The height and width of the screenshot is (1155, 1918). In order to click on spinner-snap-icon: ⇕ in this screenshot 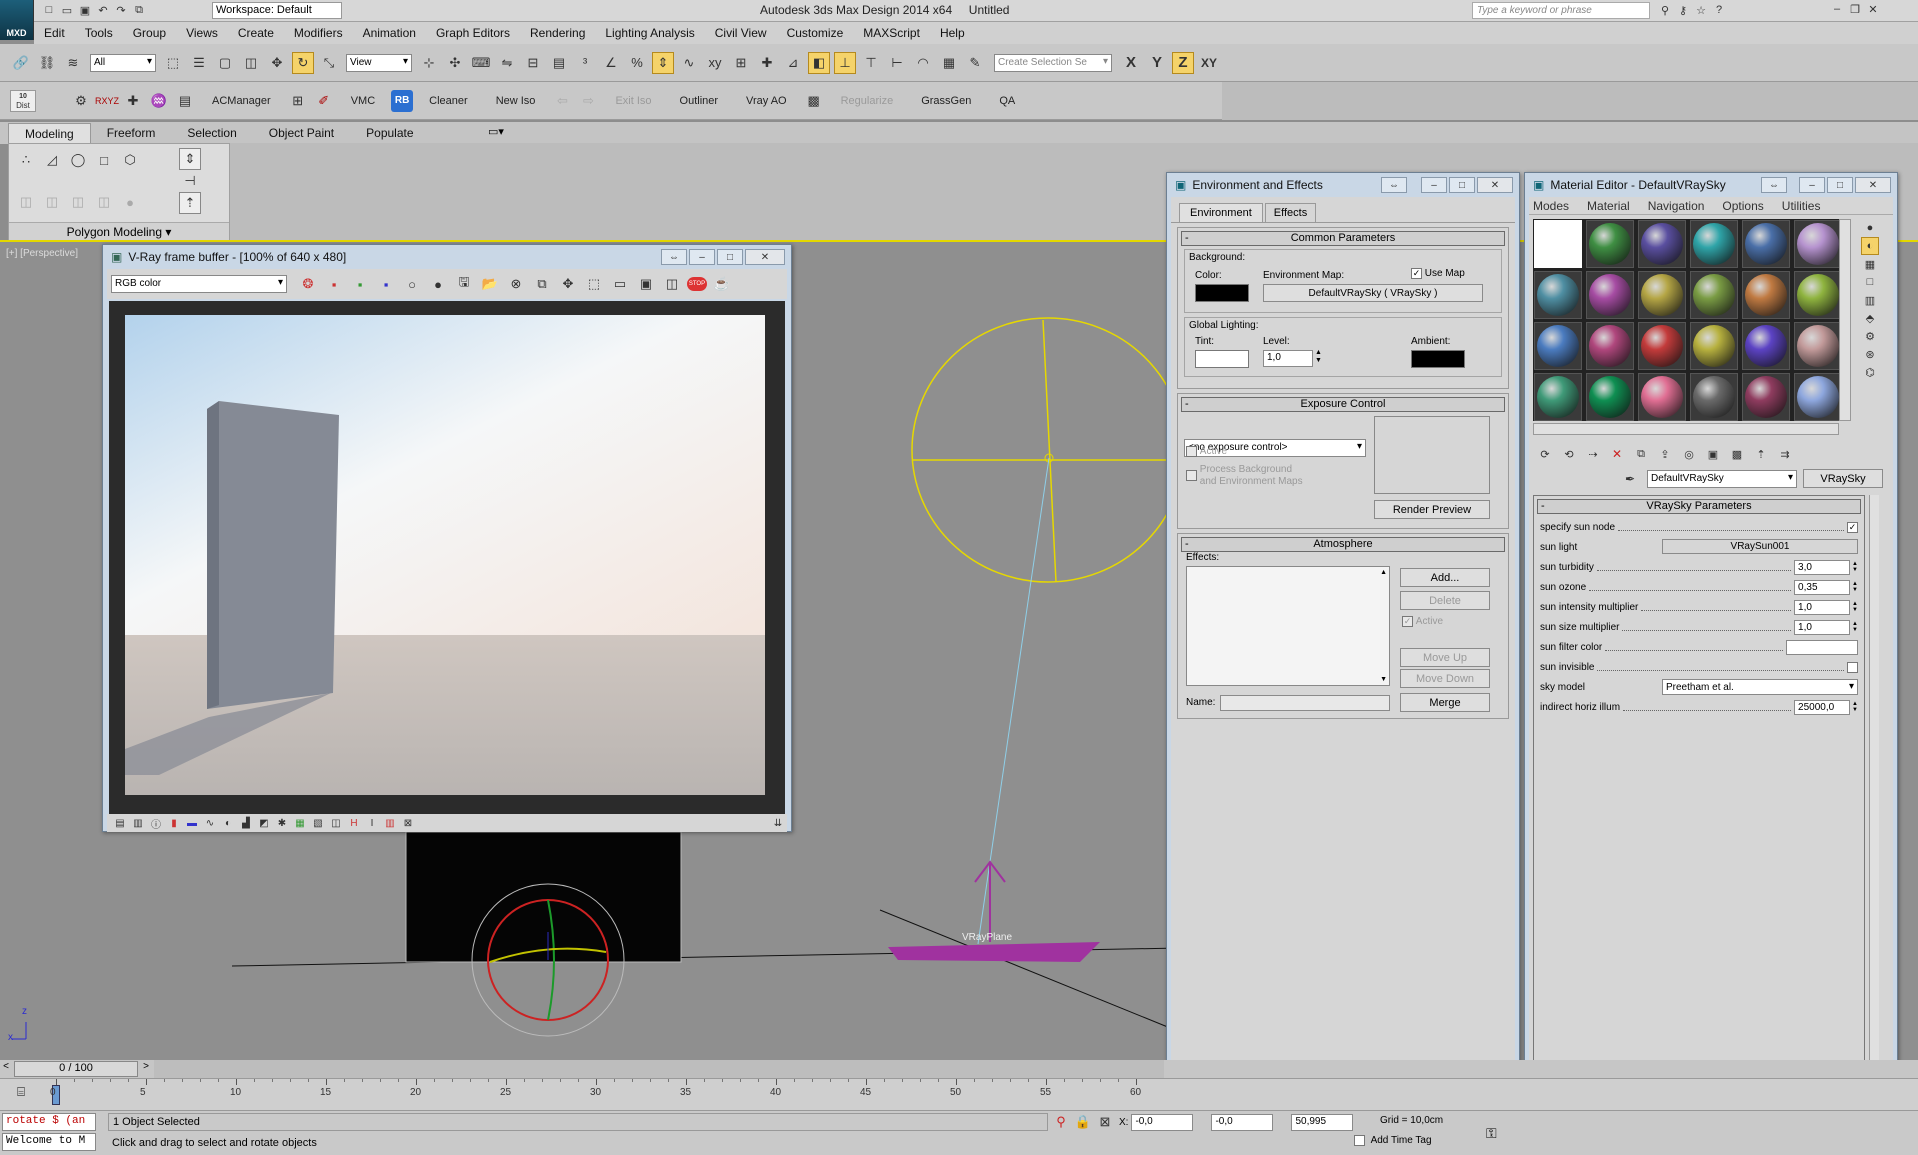, I will do `click(663, 62)`.